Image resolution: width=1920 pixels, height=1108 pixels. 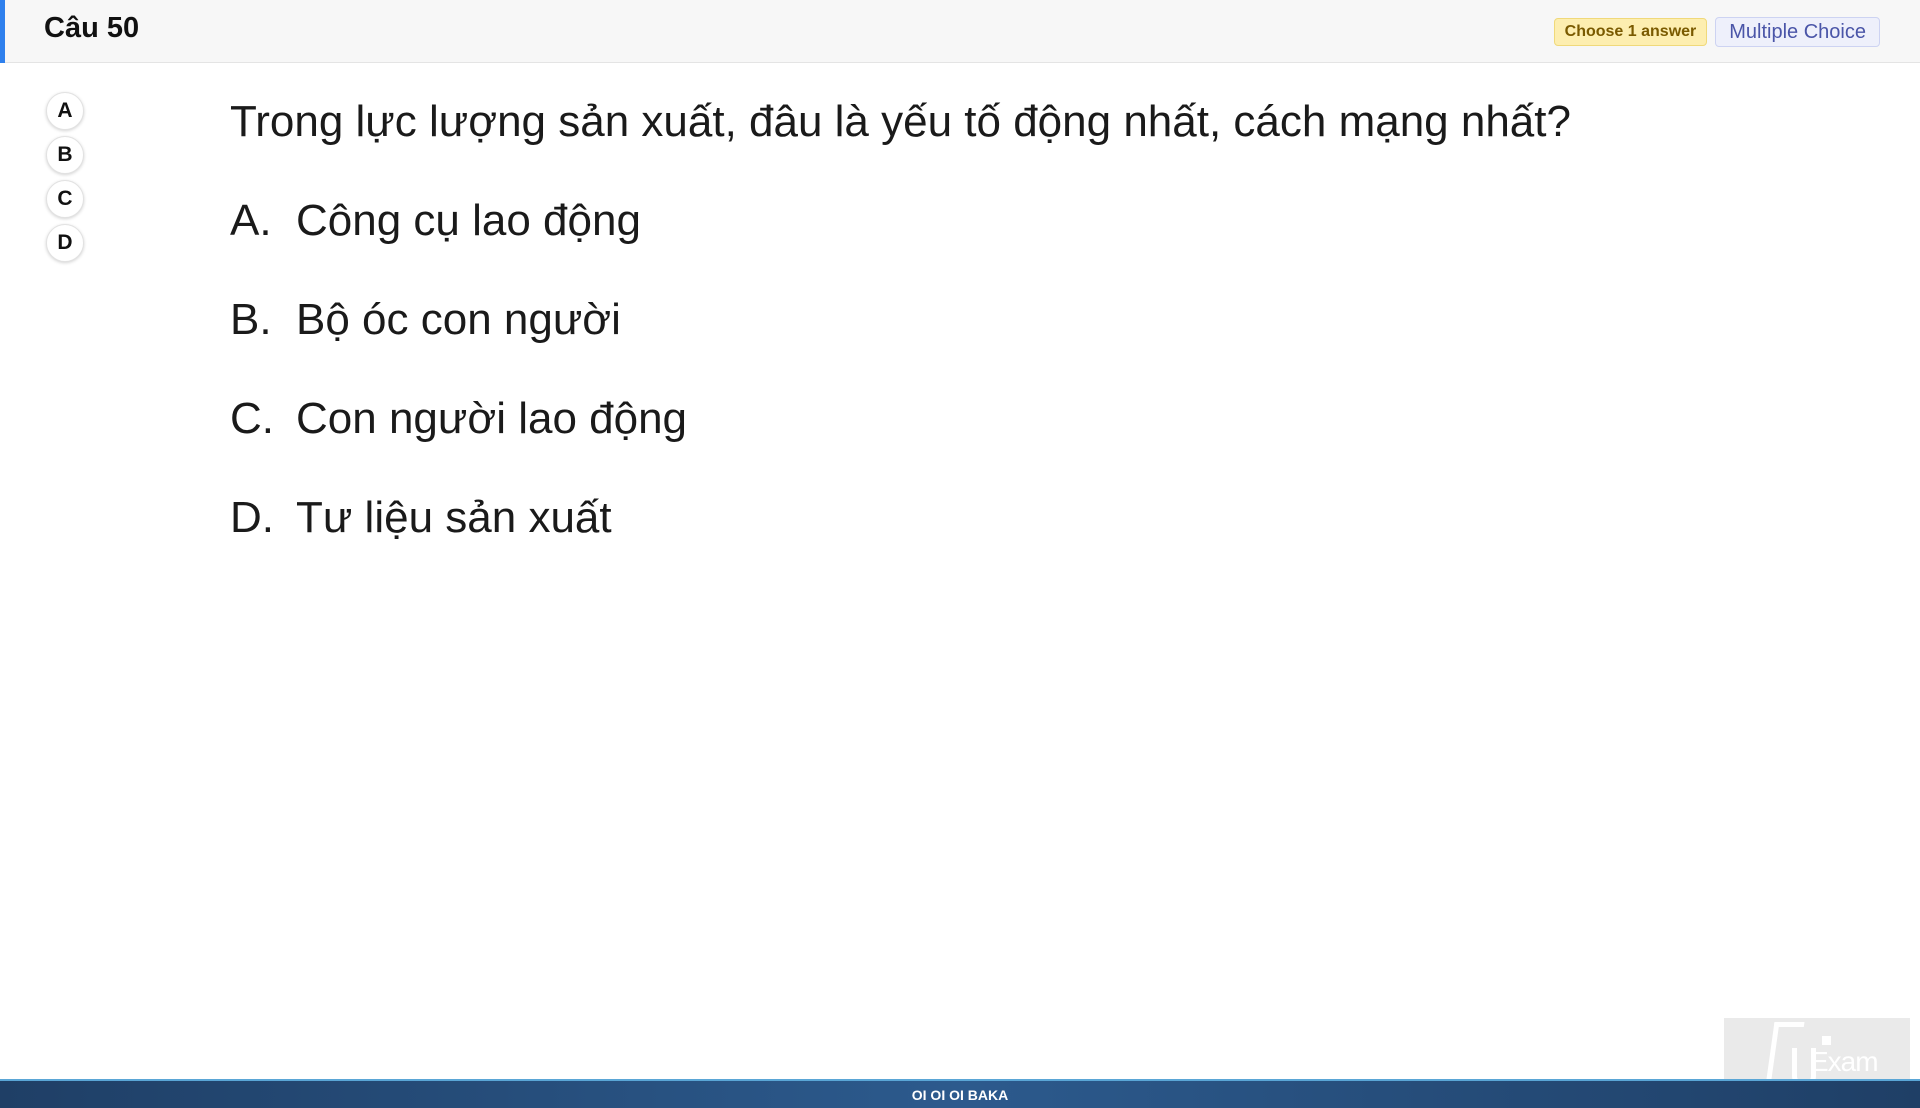 I want to click on option-text: Công cụ lao động, so click(x=468, y=220).